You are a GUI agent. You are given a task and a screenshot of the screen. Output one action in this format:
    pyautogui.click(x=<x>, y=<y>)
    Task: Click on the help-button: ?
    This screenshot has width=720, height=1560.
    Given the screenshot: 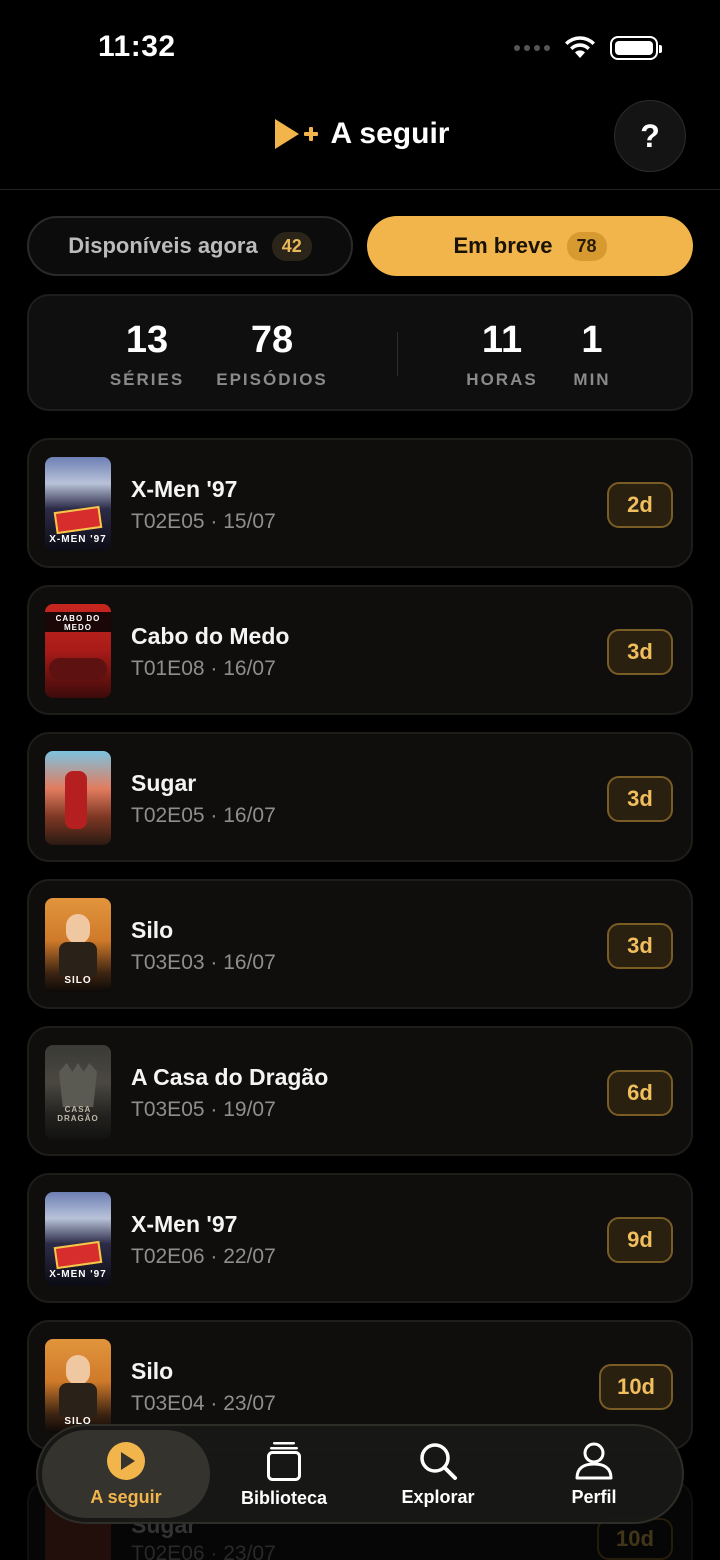 What is the action you would take?
    pyautogui.click(x=650, y=136)
    